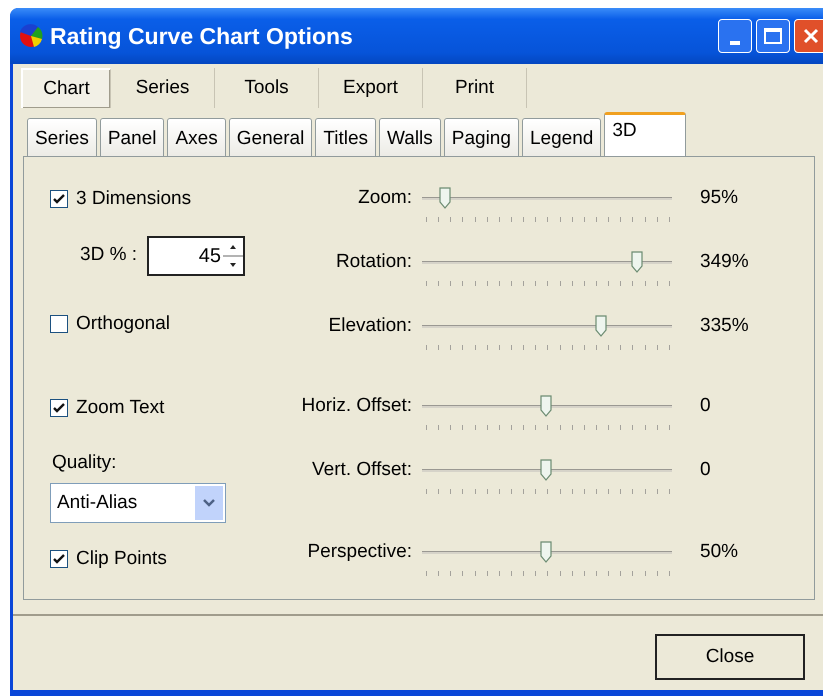  Describe the element at coordinates (138, 503) in the screenshot. I see `quality-dropdown: Anti-Alias` at that location.